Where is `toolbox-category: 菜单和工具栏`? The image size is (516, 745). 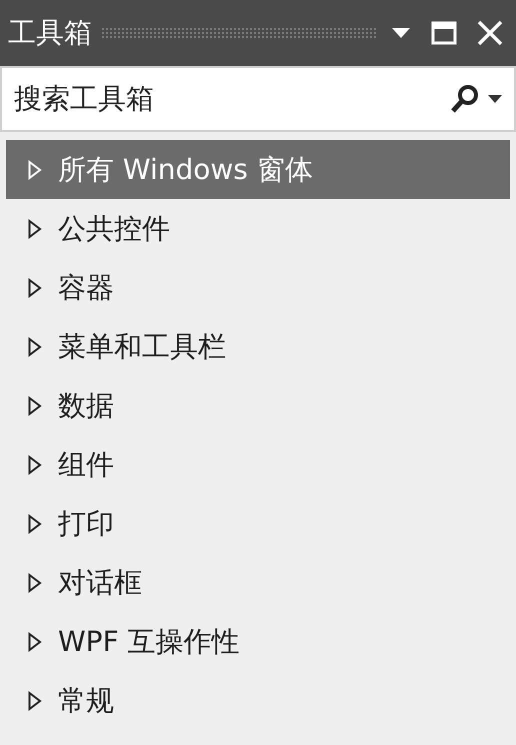
toolbox-category: 菜单和工具栏 is located at coordinates (258, 346).